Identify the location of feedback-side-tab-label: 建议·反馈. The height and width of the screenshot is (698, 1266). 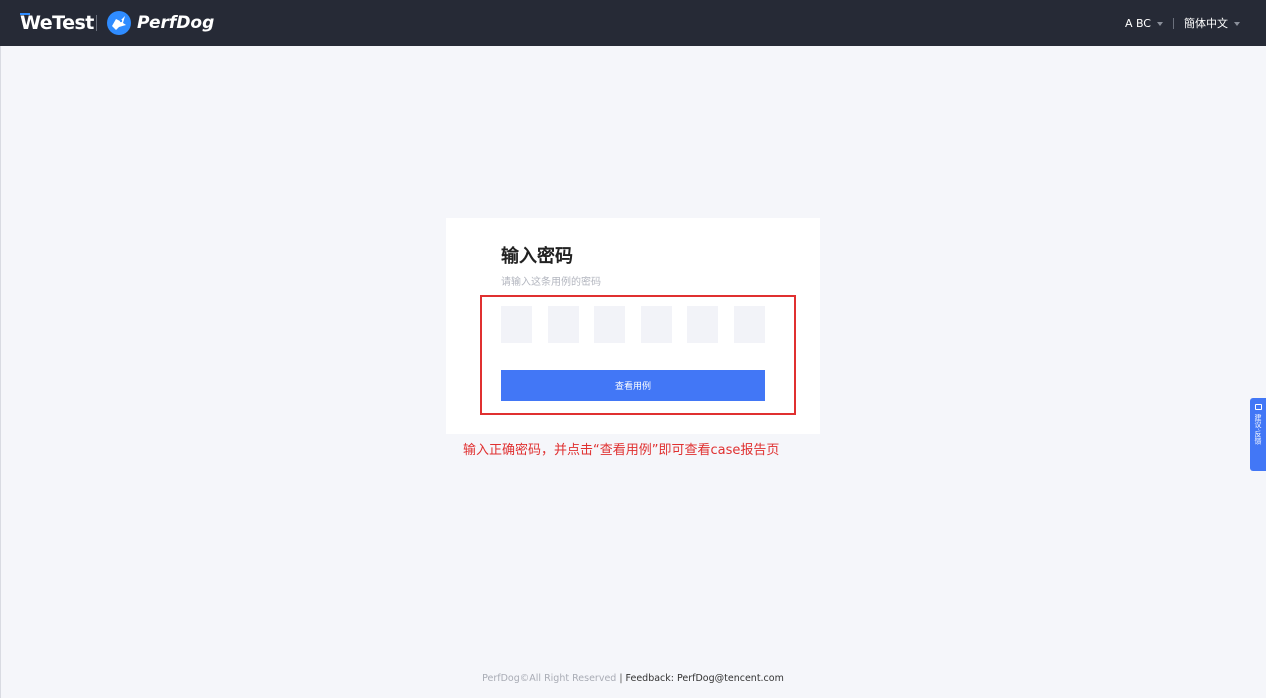
(1258, 429).